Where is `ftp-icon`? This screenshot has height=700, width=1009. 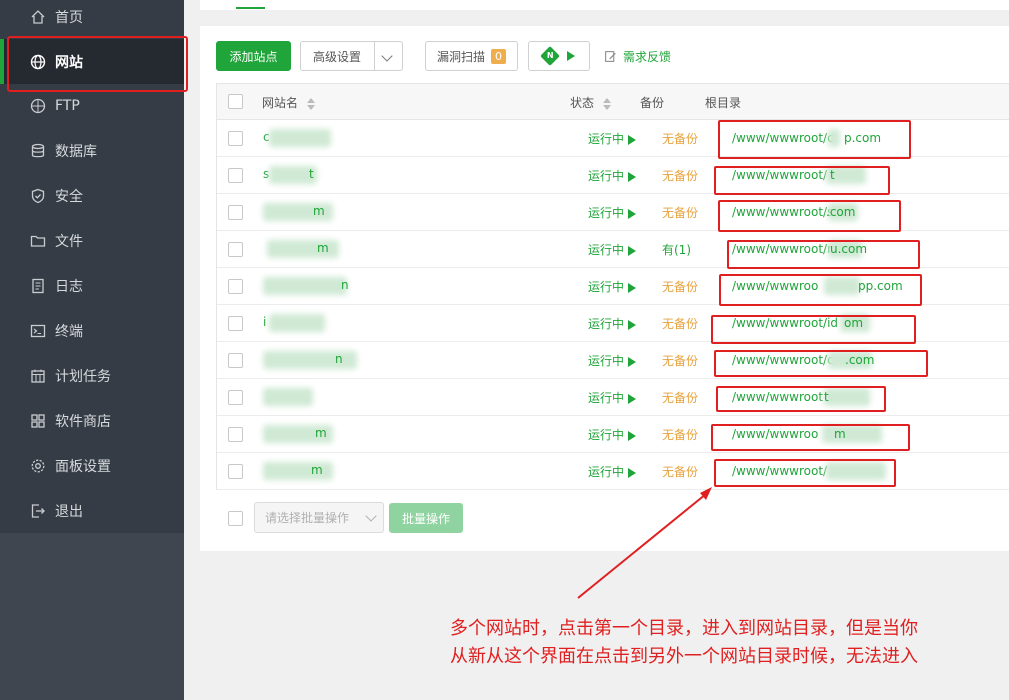 ftp-icon is located at coordinates (38, 106).